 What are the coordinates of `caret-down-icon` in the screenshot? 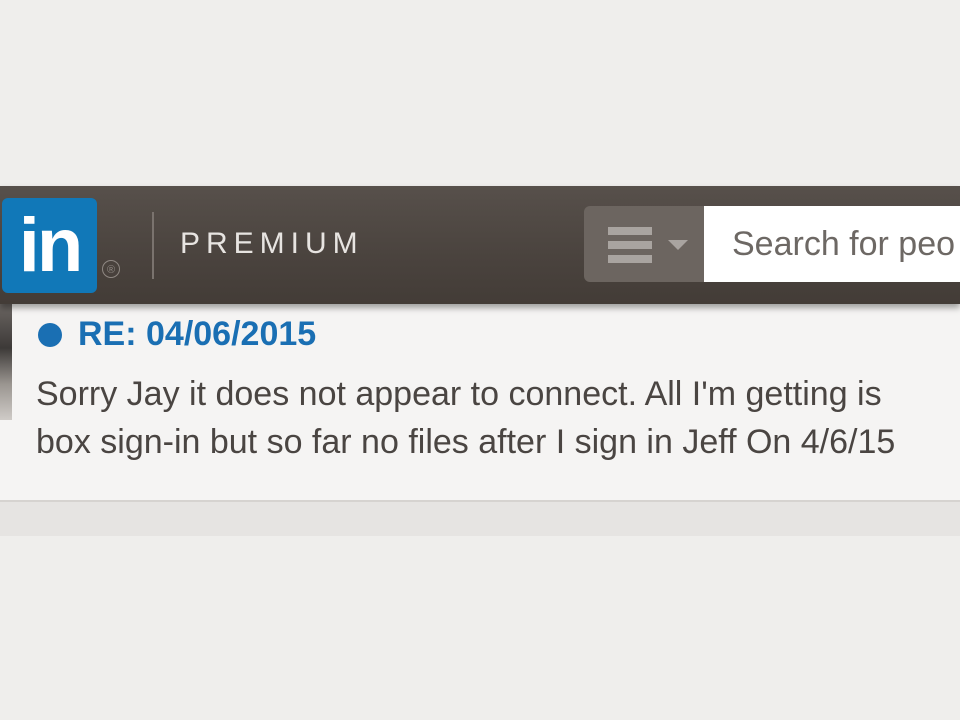 It's located at (678, 245).